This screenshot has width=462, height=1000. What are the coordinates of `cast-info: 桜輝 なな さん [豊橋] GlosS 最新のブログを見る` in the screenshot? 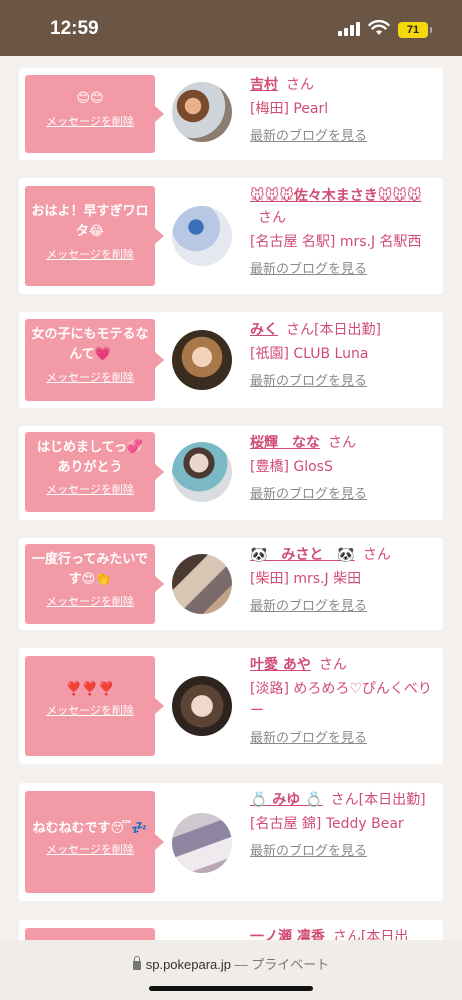 It's located at (345, 469).